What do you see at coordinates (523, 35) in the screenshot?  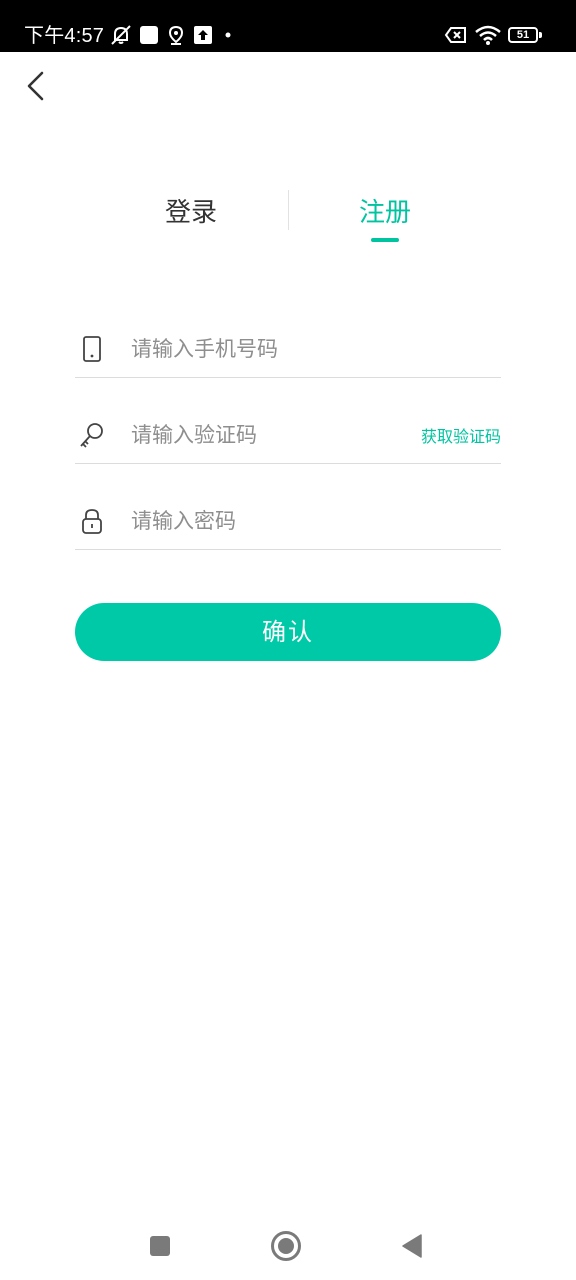 I see `battery-icon: 51` at bounding box center [523, 35].